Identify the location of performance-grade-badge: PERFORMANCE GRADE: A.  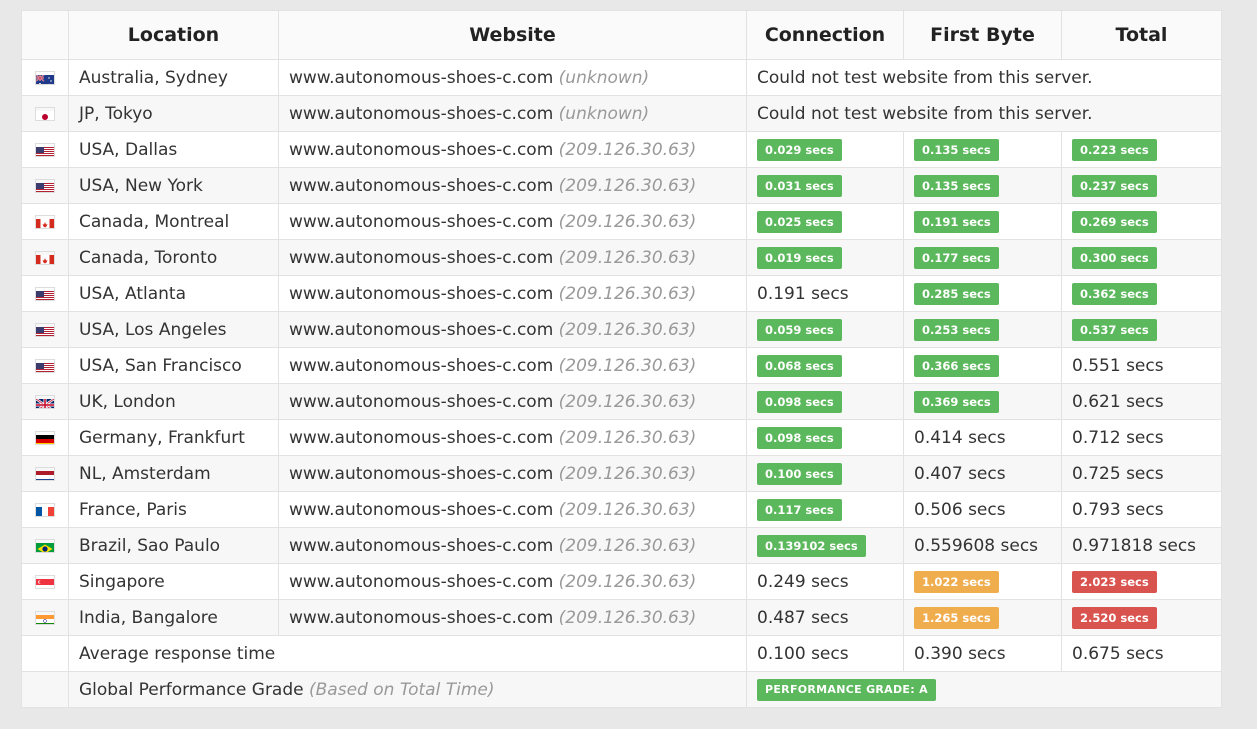
(846, 689).